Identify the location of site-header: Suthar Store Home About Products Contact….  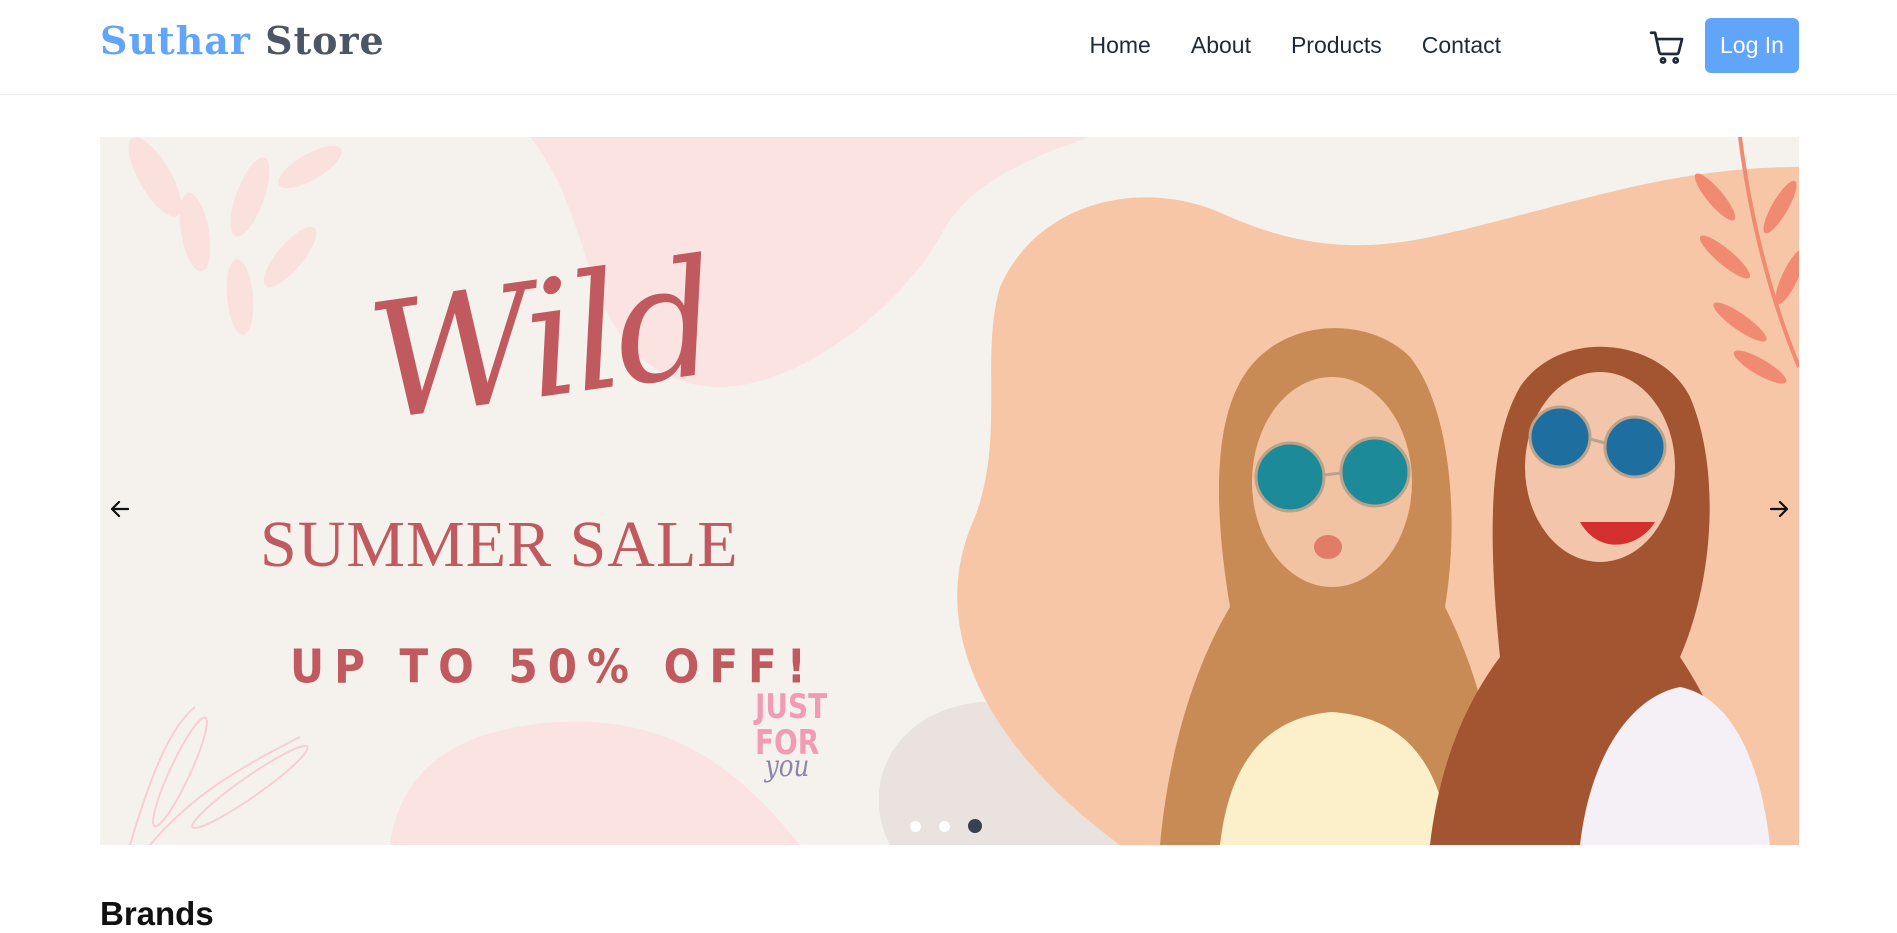
(948, 47).